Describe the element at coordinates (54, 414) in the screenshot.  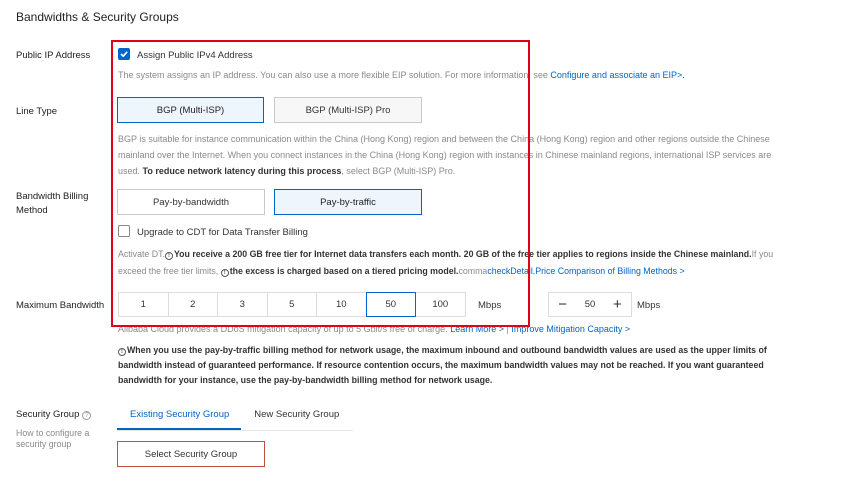
I see `security-group-label: Security Group?` at that location.